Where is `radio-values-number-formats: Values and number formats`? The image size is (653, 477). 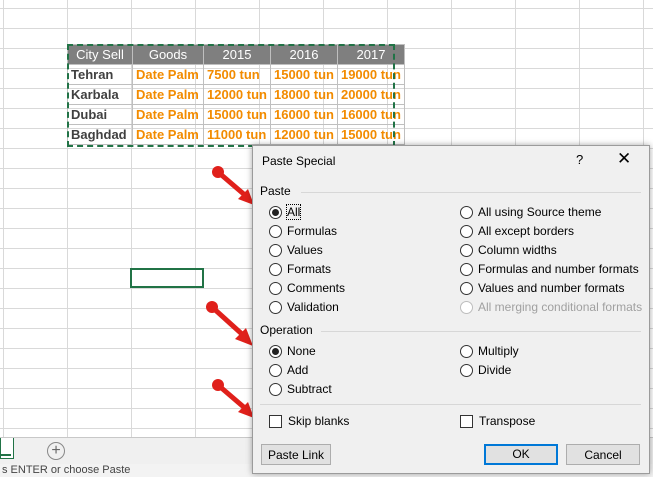 radio-values-number-formats: Values and number formats is located at coordinates (542, 288).